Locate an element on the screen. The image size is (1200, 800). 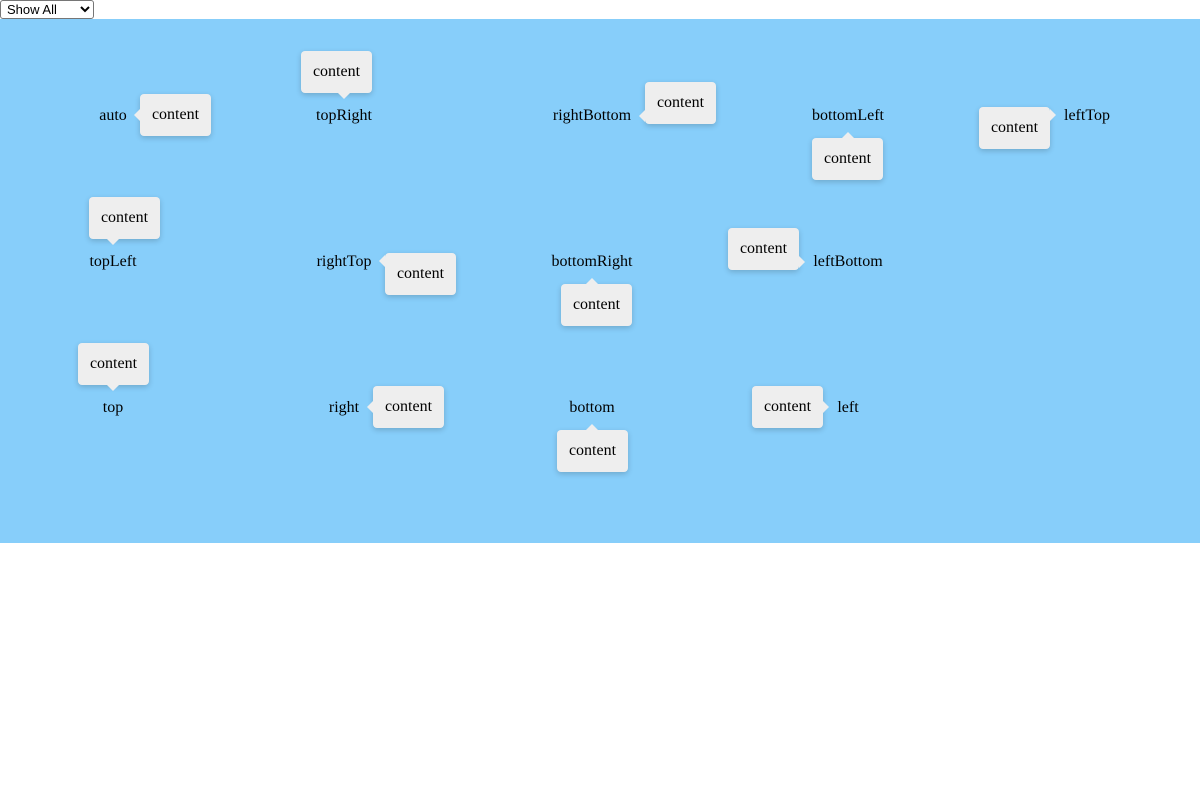
anchor-top-right: topRight is located at coordinates (344, 116).